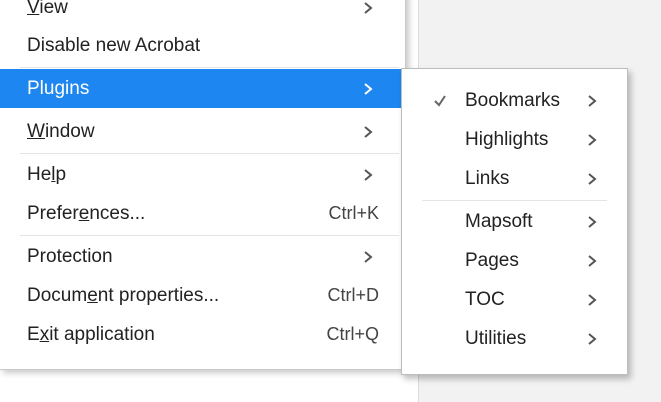 Image resolution: width=661 pixels, height=402 pixels. Describe the element at coordinates (201, 174) in the screenshot. I see `menu-item-help: Help` at that location.